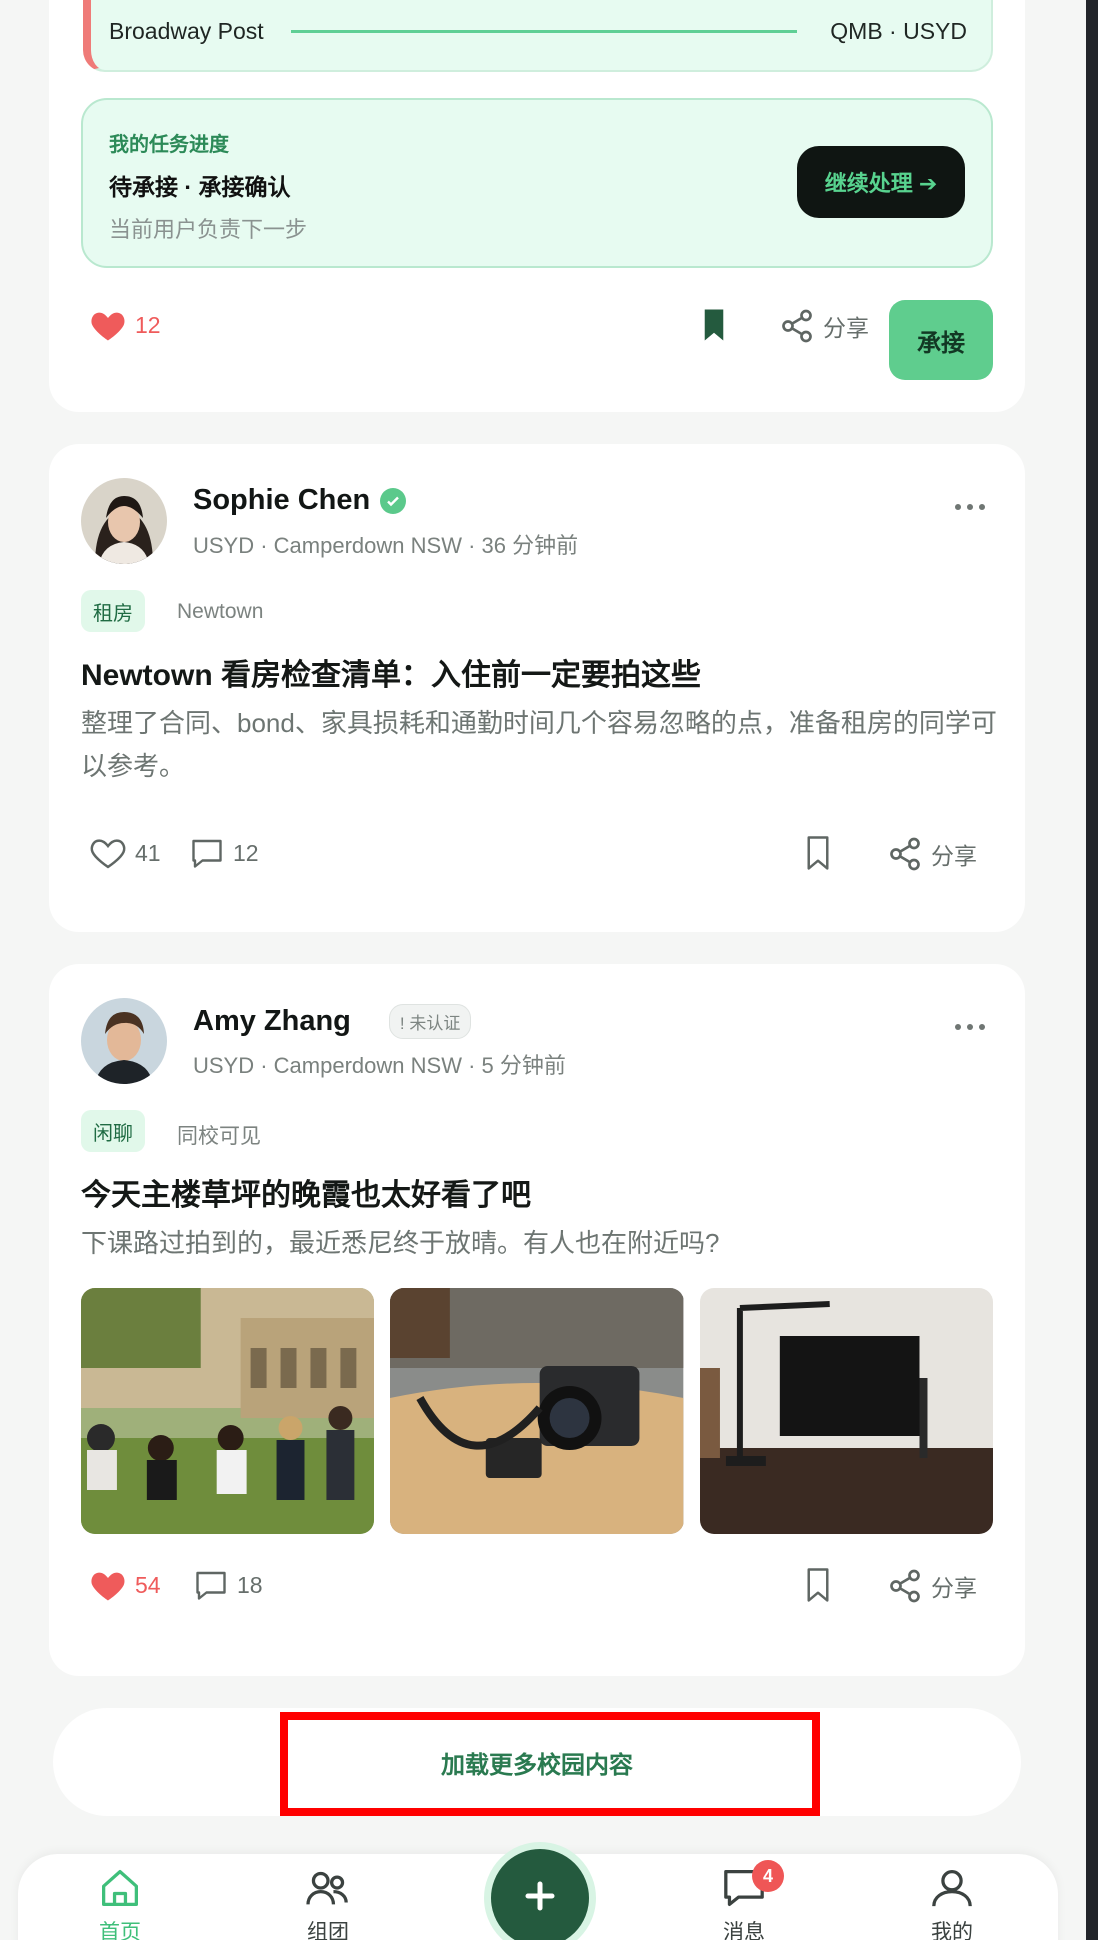 Image resolution: width=1098 pixels, height=1940 pixels. Describe the element at coordinates (186, 31) in the screenshot. I see `route-from: Broadway Post` at that location.